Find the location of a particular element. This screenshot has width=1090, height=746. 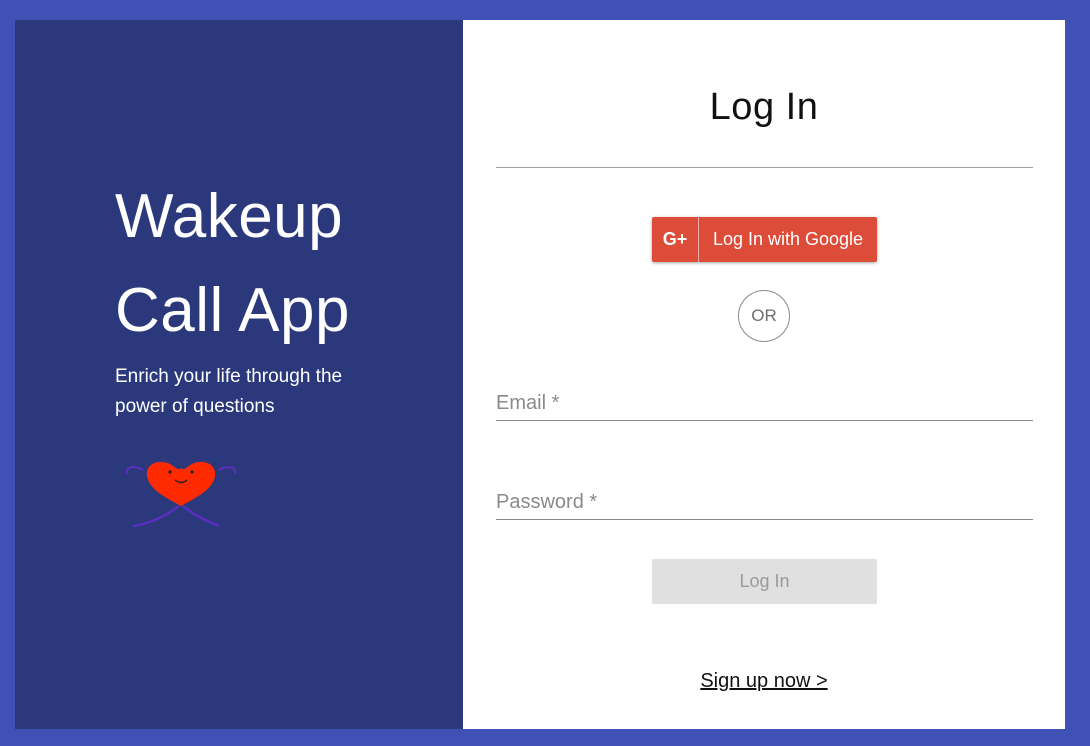

login-heading: Log In is located at coordinates (764, 107).